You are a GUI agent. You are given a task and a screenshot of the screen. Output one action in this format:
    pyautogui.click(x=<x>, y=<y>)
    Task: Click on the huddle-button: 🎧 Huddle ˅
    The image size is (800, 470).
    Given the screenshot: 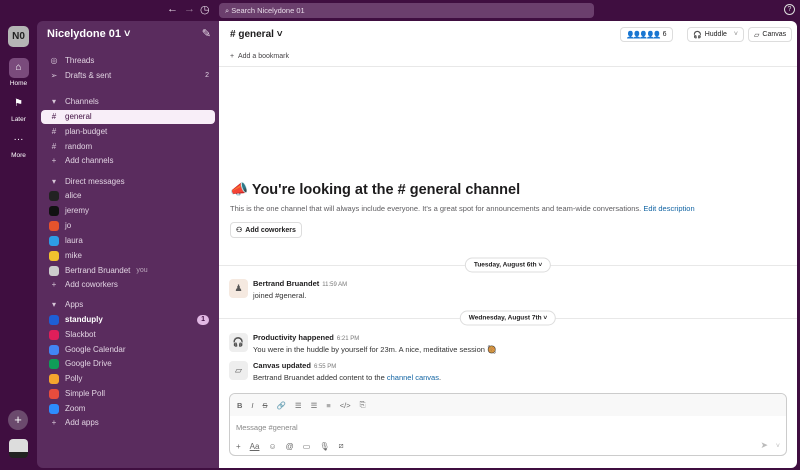 What is the action you would take?
    pyautogui.click(x=715, y=34)
    